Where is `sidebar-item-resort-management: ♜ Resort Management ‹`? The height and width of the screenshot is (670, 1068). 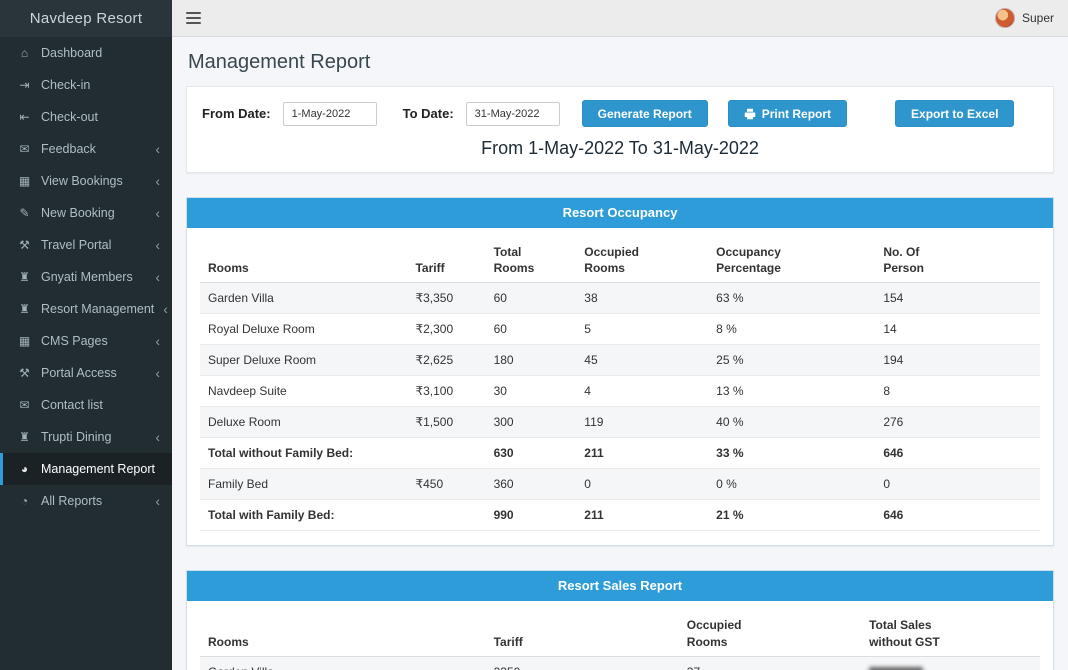 sidebar-item-resort-management: ♜ Resort Management ‹ is located at coordinates (86, 309).